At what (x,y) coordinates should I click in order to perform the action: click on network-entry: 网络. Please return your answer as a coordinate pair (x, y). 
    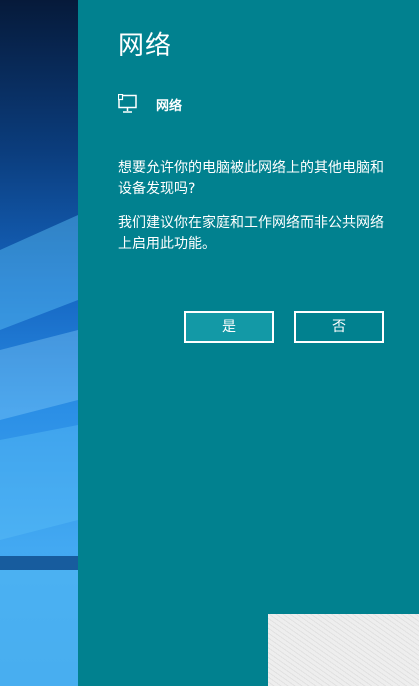
    Looking at the image, I should click on (150, 104).